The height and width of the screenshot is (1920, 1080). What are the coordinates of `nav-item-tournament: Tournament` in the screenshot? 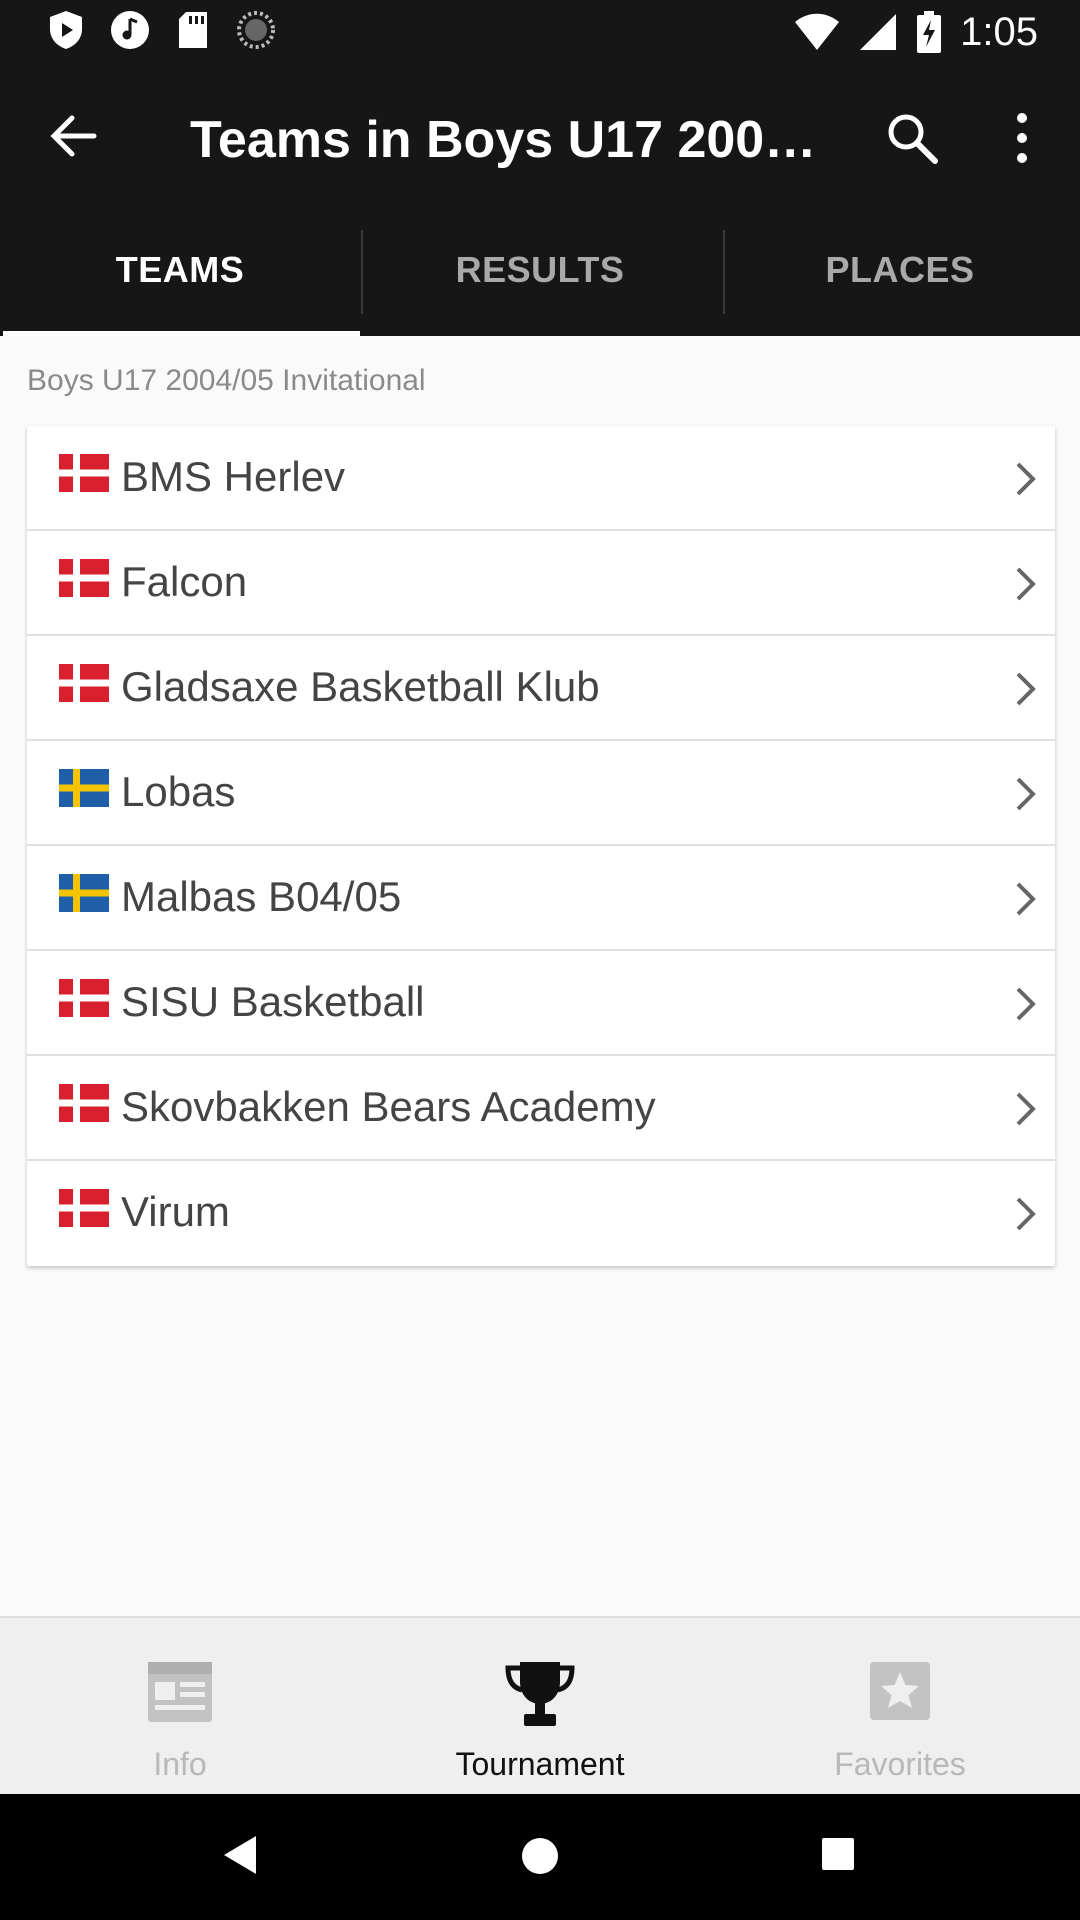 It's located at (540, 1706).